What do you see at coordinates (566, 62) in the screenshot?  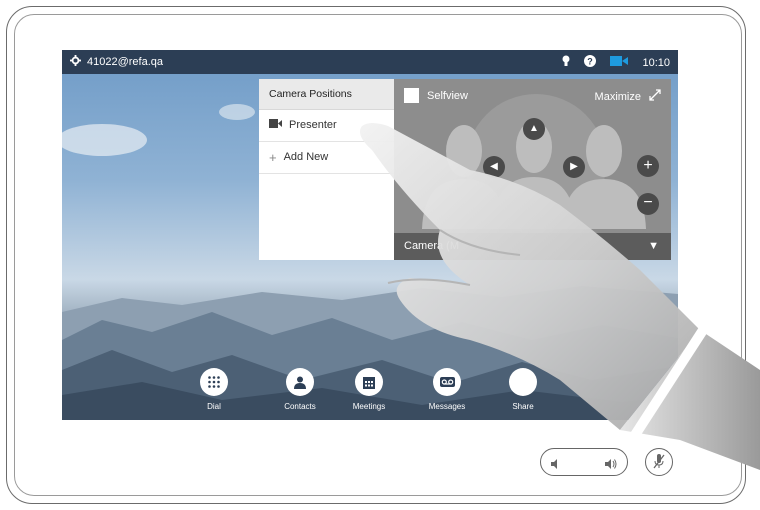 I see `lightbulb-icon` at bounding box center [566, 62].